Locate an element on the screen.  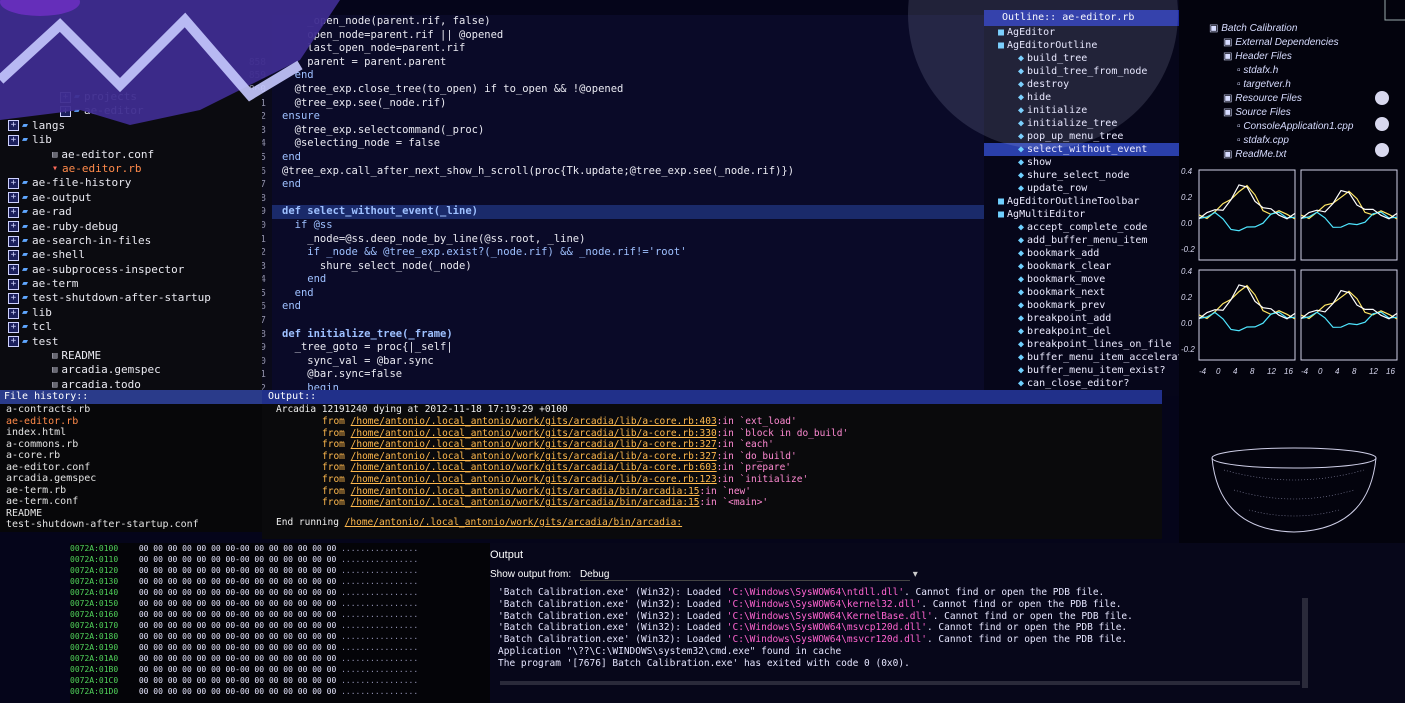
solution-item: ▫ targetver.h is located at coordinates (1307, 85).